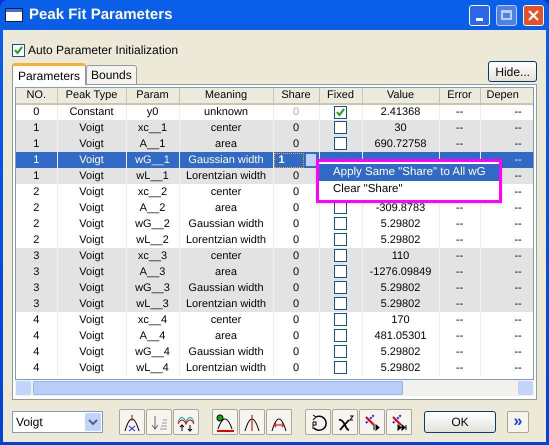 This screenshot has width=549, height=445. Describe the element at coordinates (274, 288) in the screenshot. I see `table-row: 3 Voigt wG__3 Gaussian width 0 5.29802 -- --` at that location.